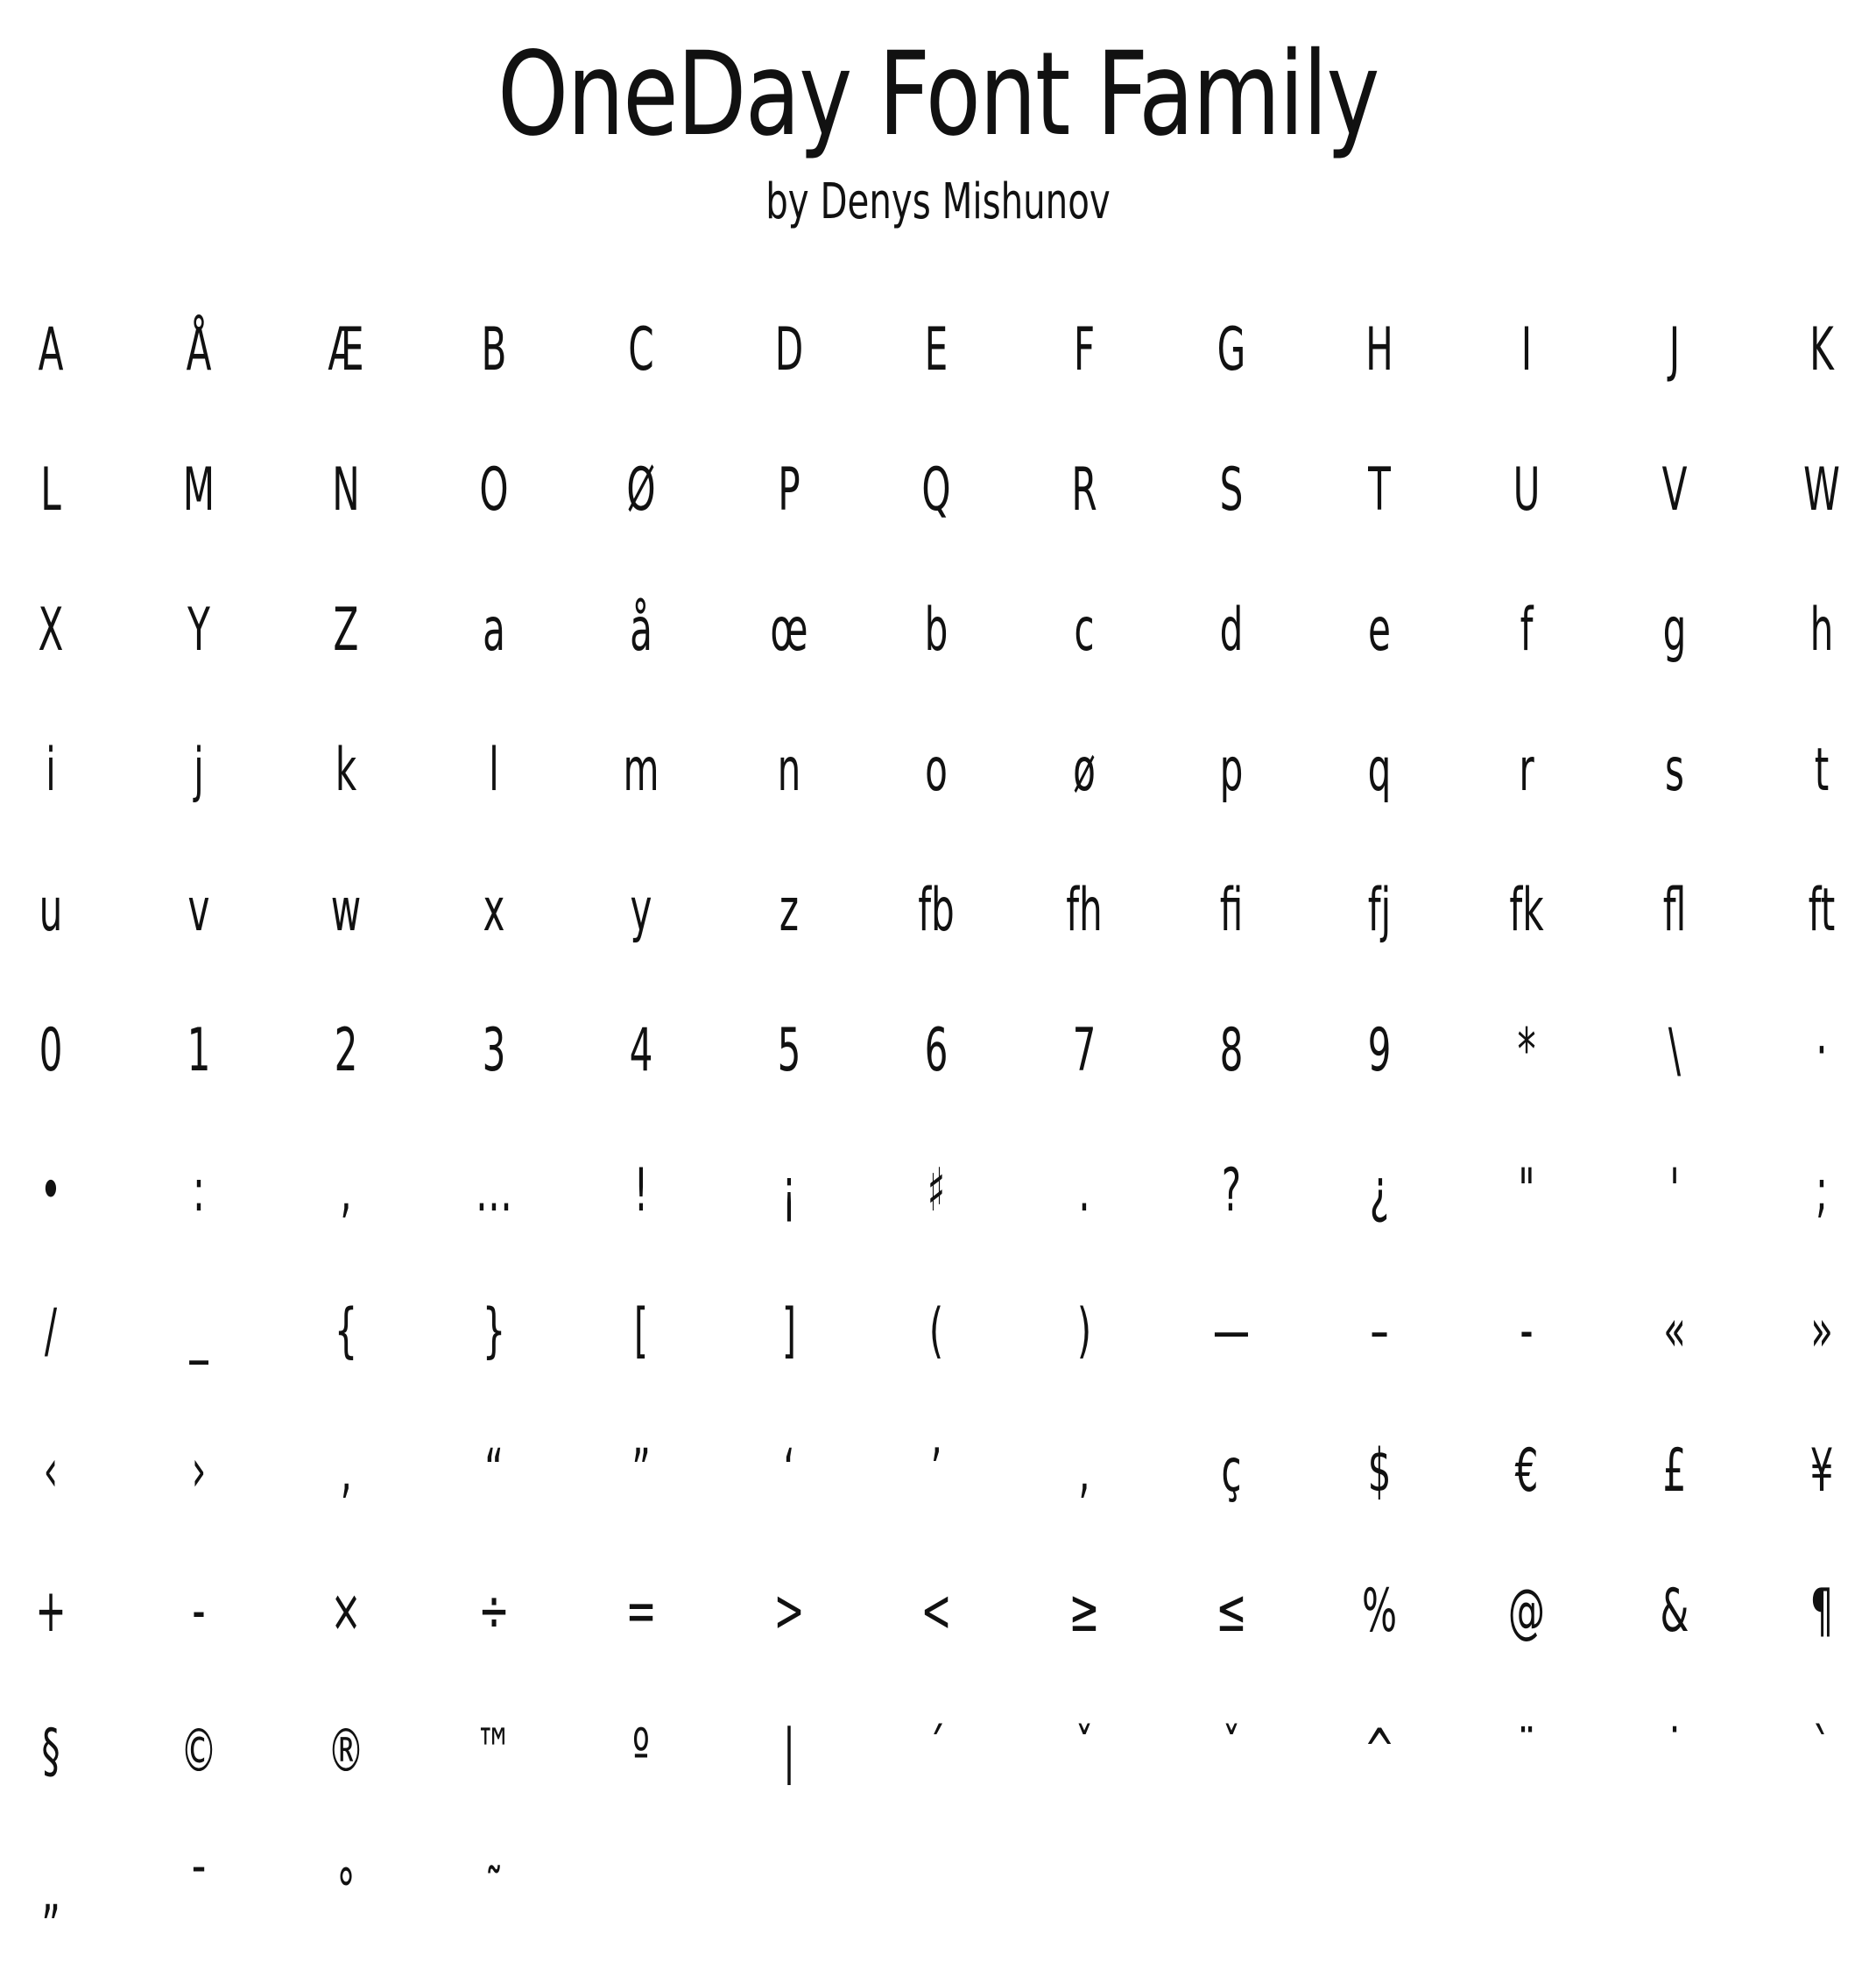 Image resolution: width=1876 pixels, height=1962 pixels. What do you see at coordinates (641, 1331) in the screenshot?
I see `glyph-cell: [` at bounding box center [641, 1331].